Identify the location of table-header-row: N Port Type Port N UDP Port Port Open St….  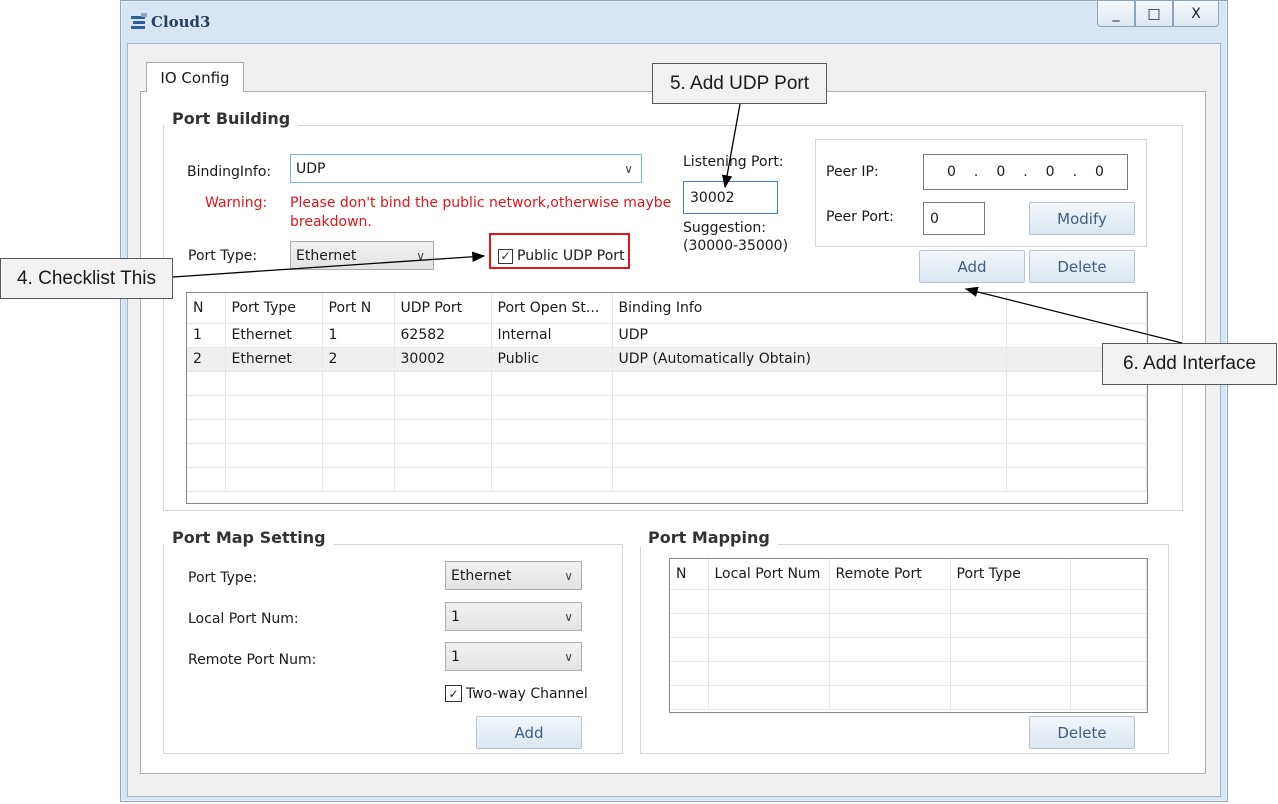
(667, 308).